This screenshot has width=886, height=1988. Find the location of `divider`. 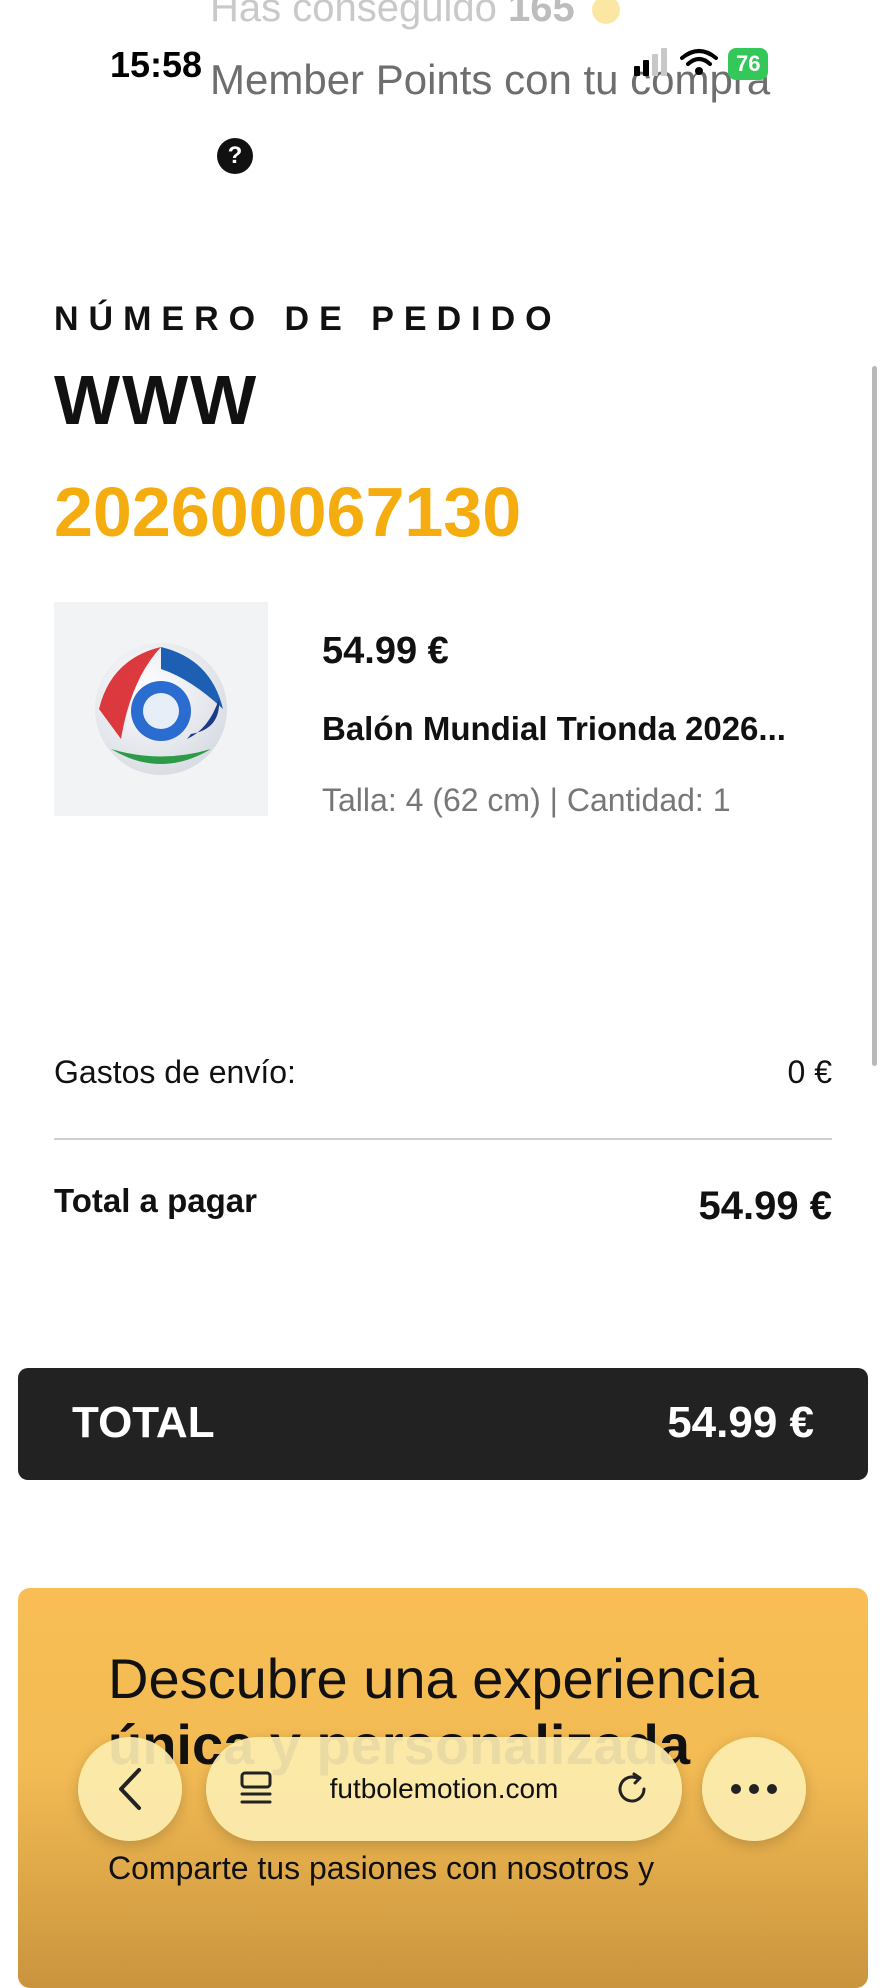

divider is located at coordinates (443, 1139).